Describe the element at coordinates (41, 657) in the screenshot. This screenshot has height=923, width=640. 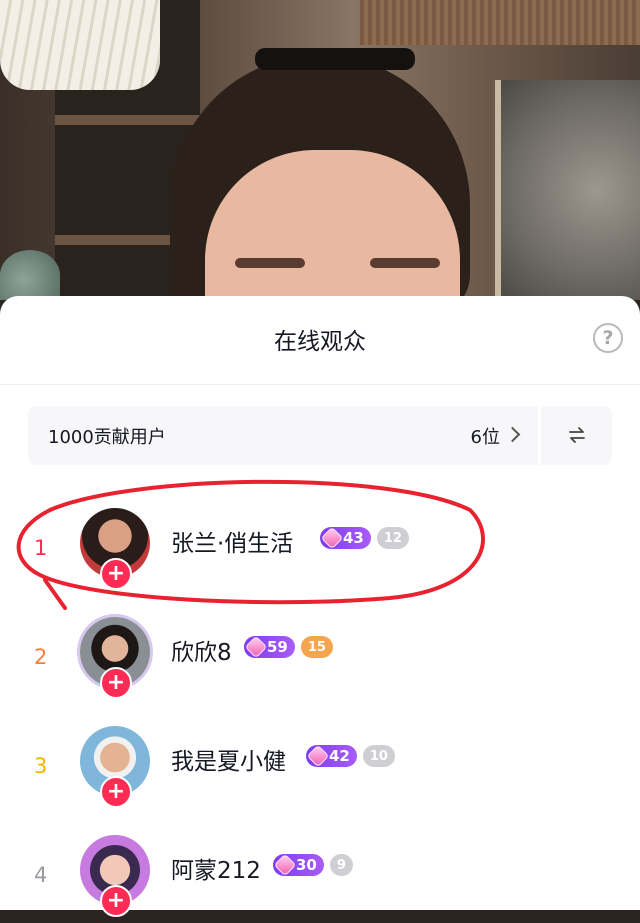
I see `viewer-rank: 2` at that location.